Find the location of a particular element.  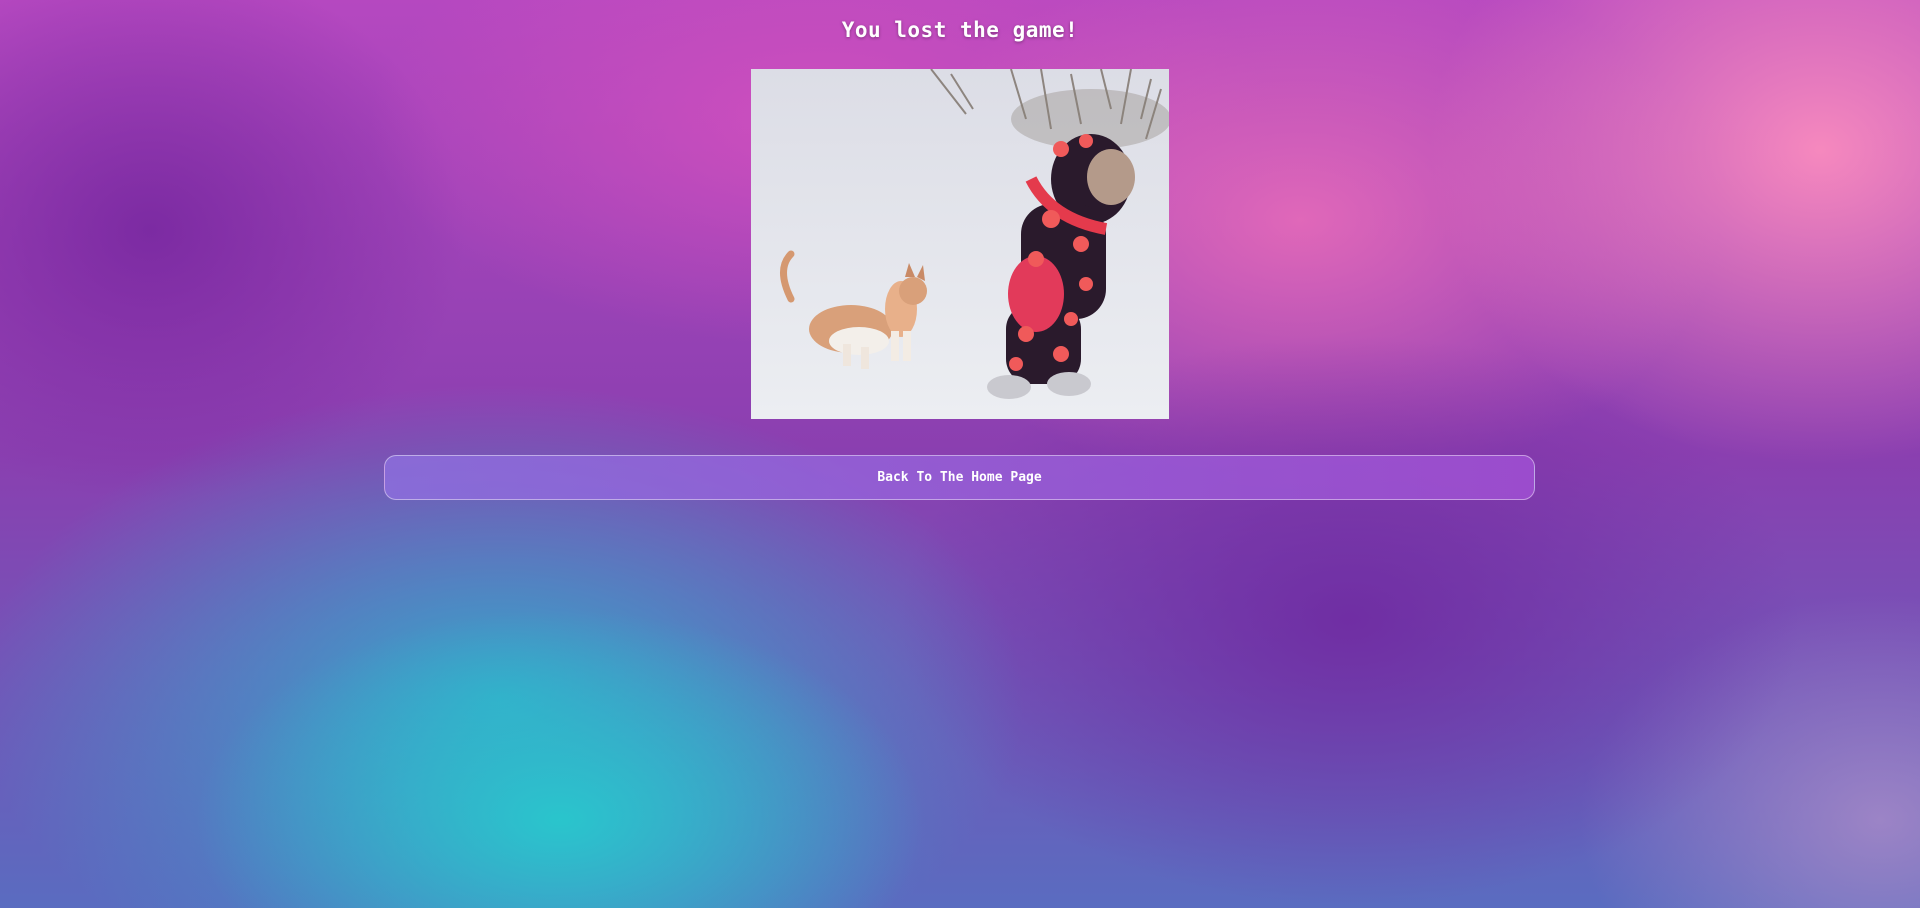

cat-and-child-in-snow-gif is located at coordinates (960, 244).